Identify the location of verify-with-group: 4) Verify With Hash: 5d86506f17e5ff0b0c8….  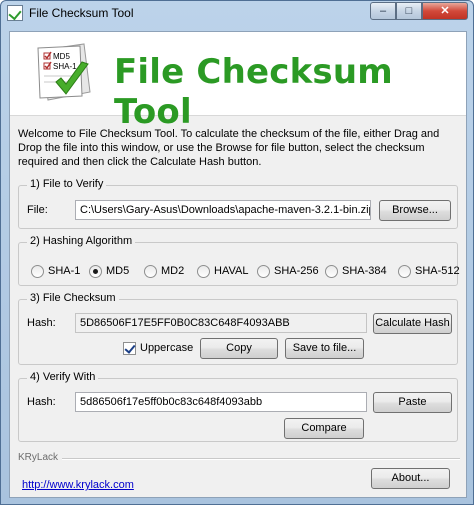
(238, 406).